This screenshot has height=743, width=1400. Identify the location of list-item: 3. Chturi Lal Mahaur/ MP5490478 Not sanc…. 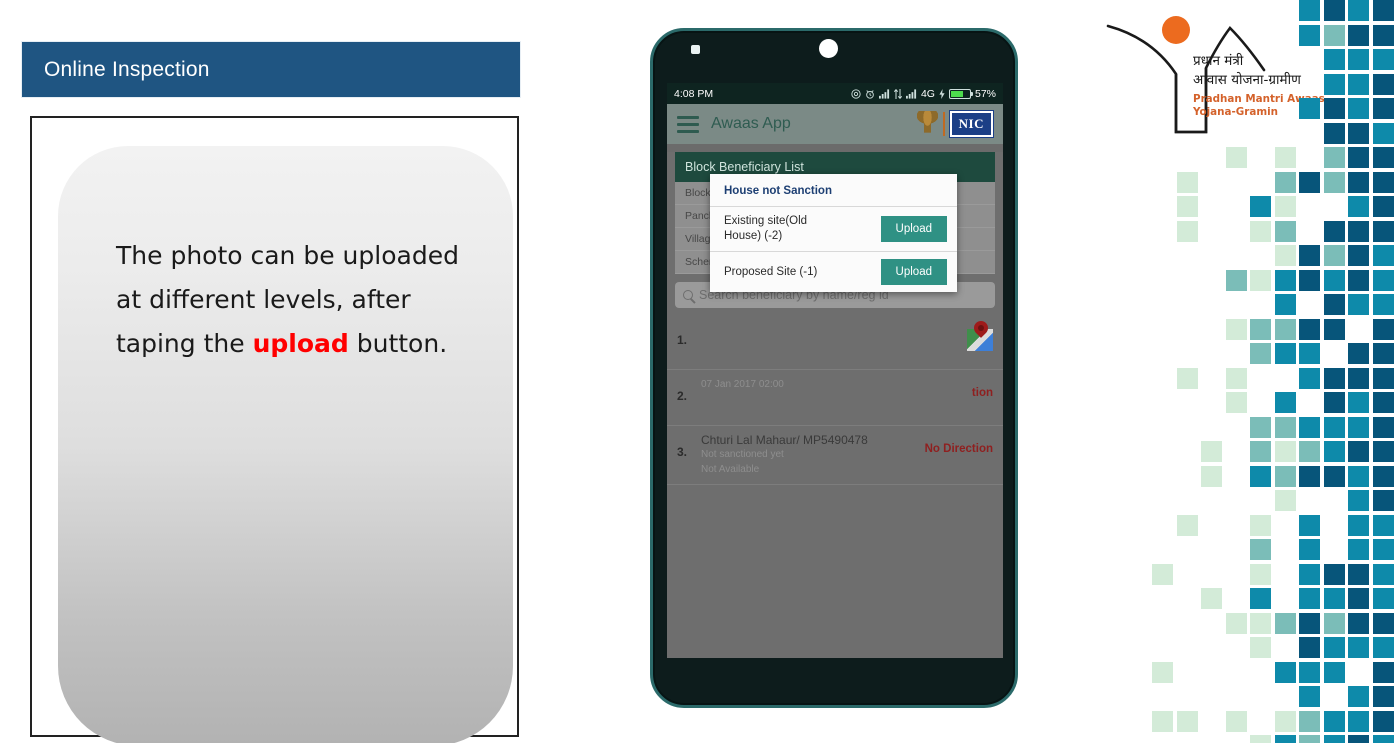
(835, 455).